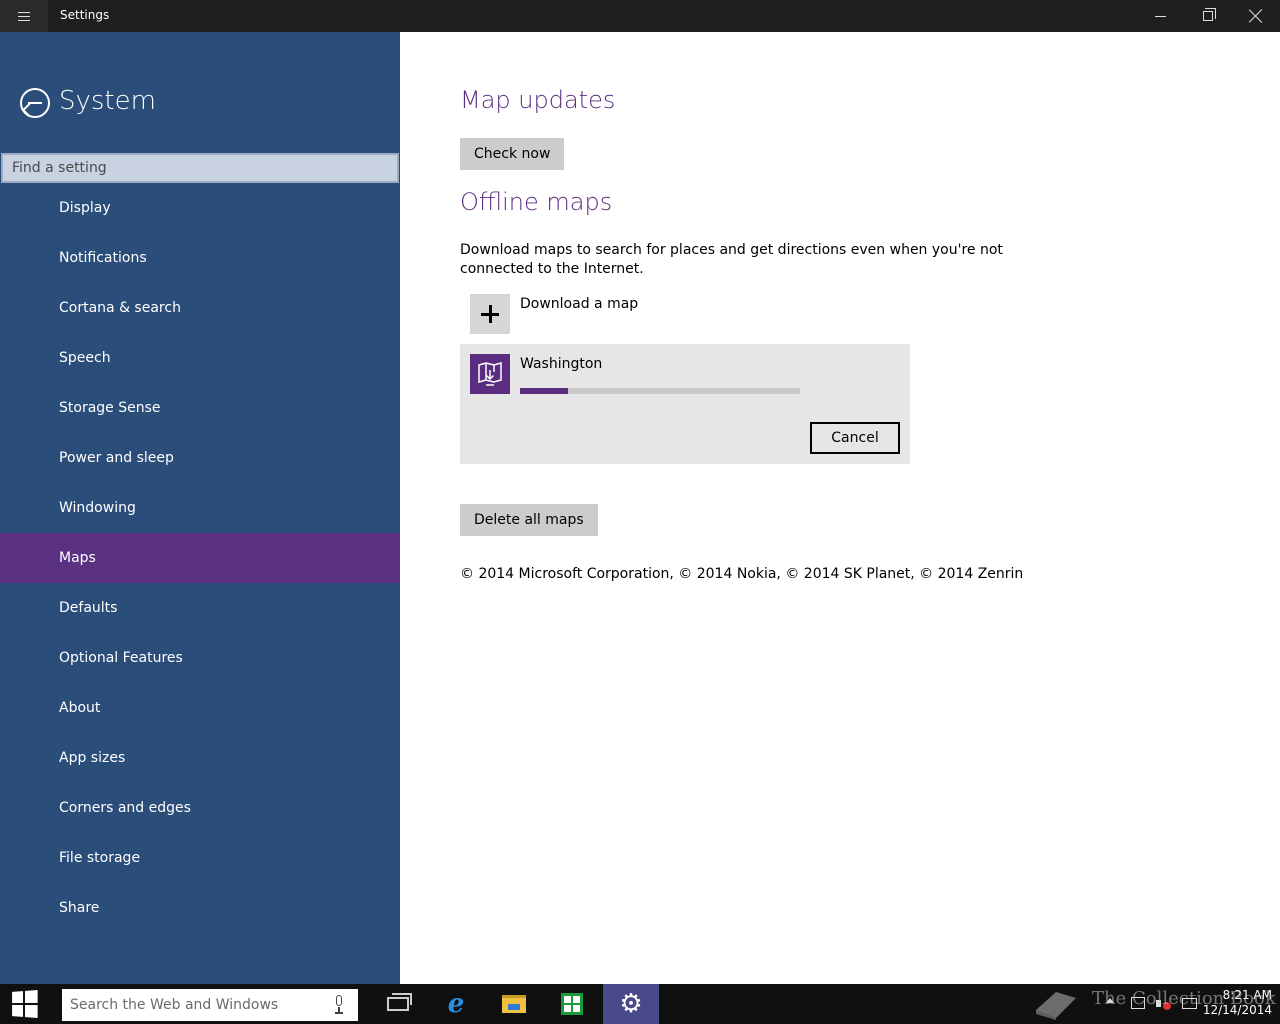  I want to click on sidebar-item-optional-features: Optional Features, so click(200, 658).